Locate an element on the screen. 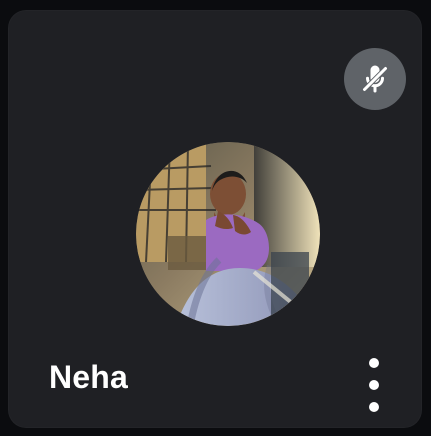  mic-muted-indicator is located at coordinates (375, 79).